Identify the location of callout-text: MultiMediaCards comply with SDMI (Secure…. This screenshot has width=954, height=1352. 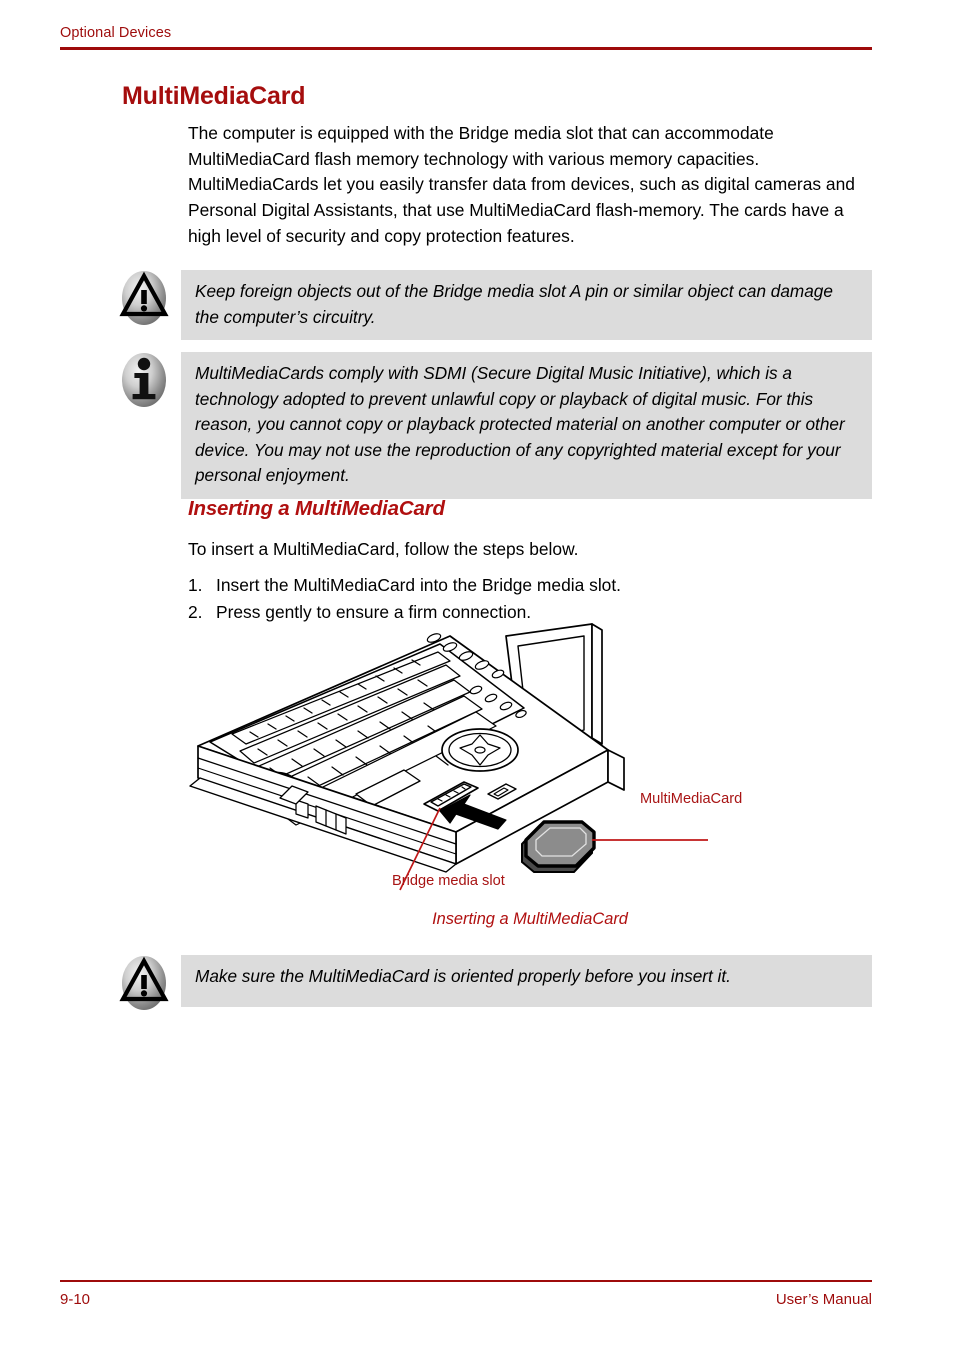
(520, 424).